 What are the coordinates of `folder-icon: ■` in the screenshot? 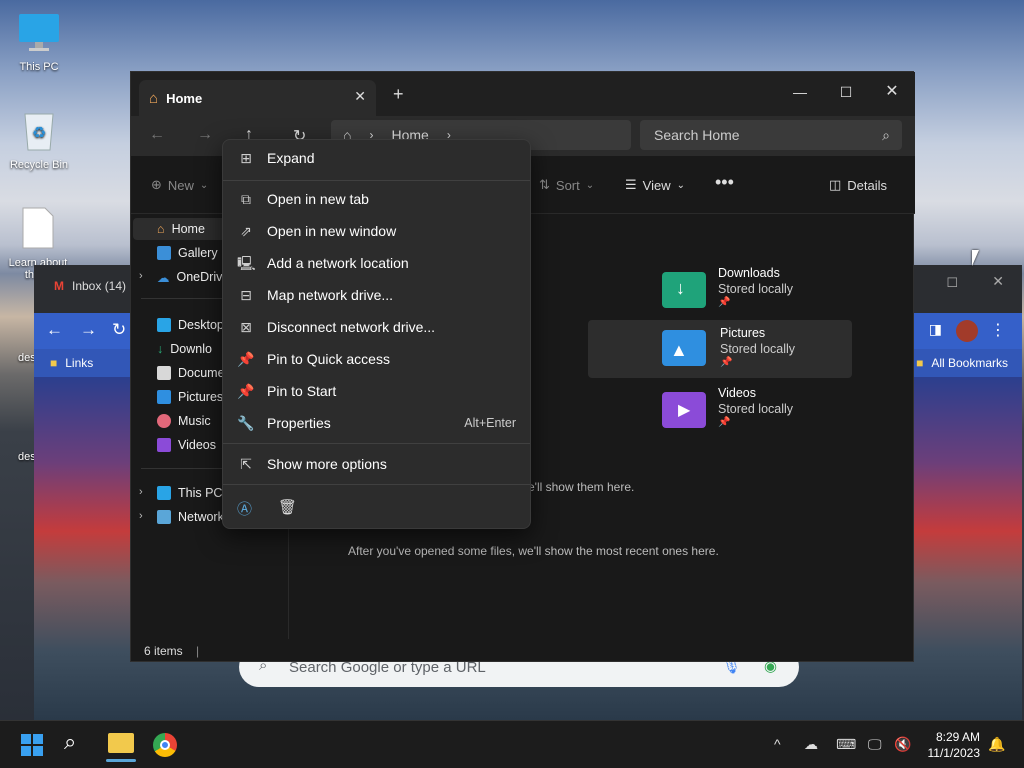 It's located at (920, 363).